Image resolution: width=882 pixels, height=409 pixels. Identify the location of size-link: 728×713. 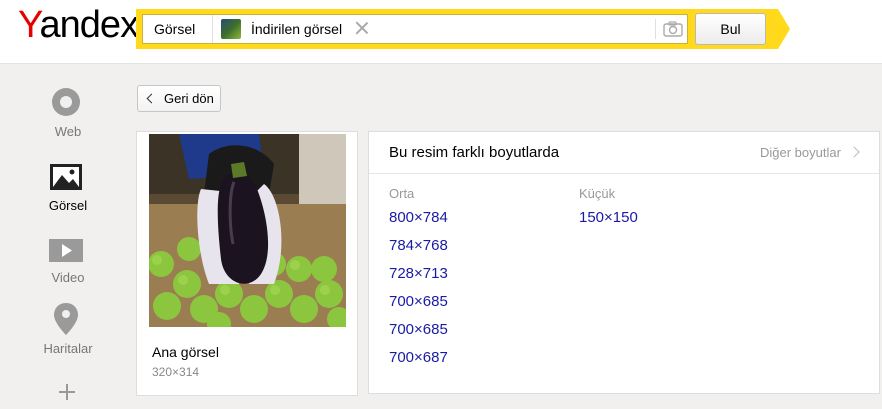
(418, 273).